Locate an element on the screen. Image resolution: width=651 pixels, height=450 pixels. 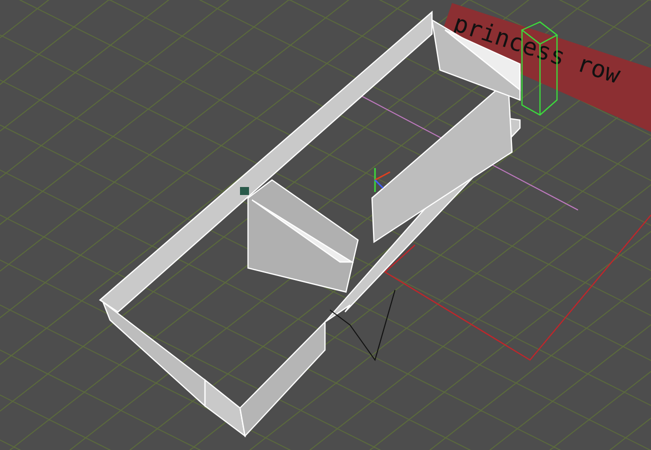
axis-gizmo-icon is located at coordinates (382, 180).